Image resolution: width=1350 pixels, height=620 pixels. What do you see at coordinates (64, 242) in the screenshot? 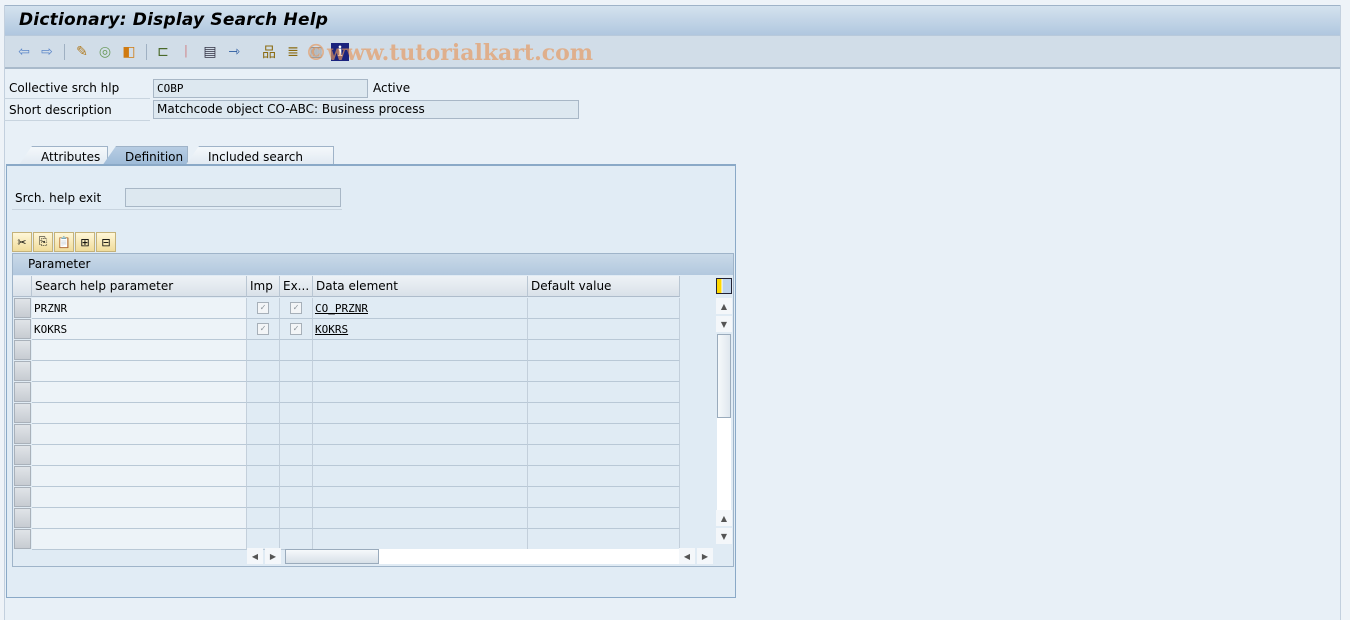
I see `paste-icon: 📋` at bounding box center [64, 242].